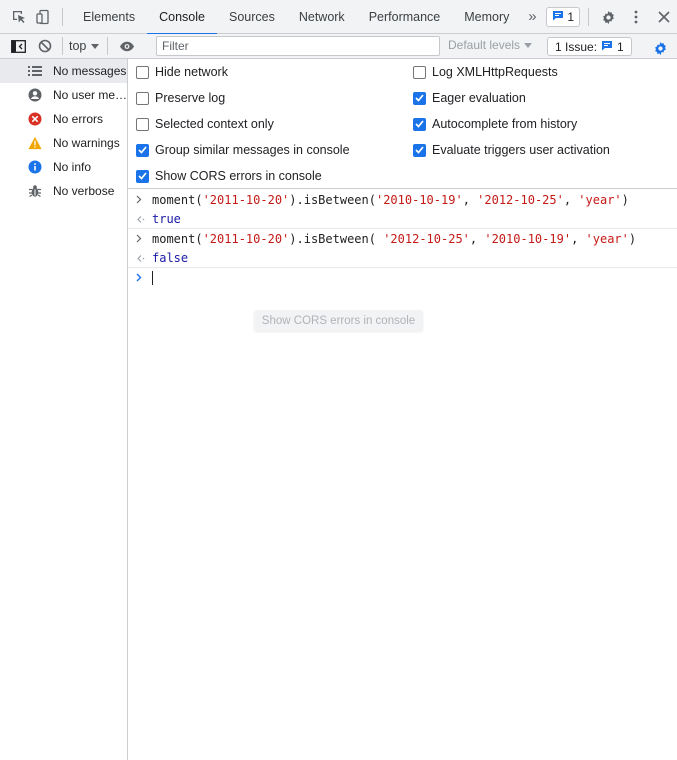 The image size is (677, 760). Describe the element at coordinates (142, 176) in the screenshot. I see `checkbox-show-cors-errors` at that location.